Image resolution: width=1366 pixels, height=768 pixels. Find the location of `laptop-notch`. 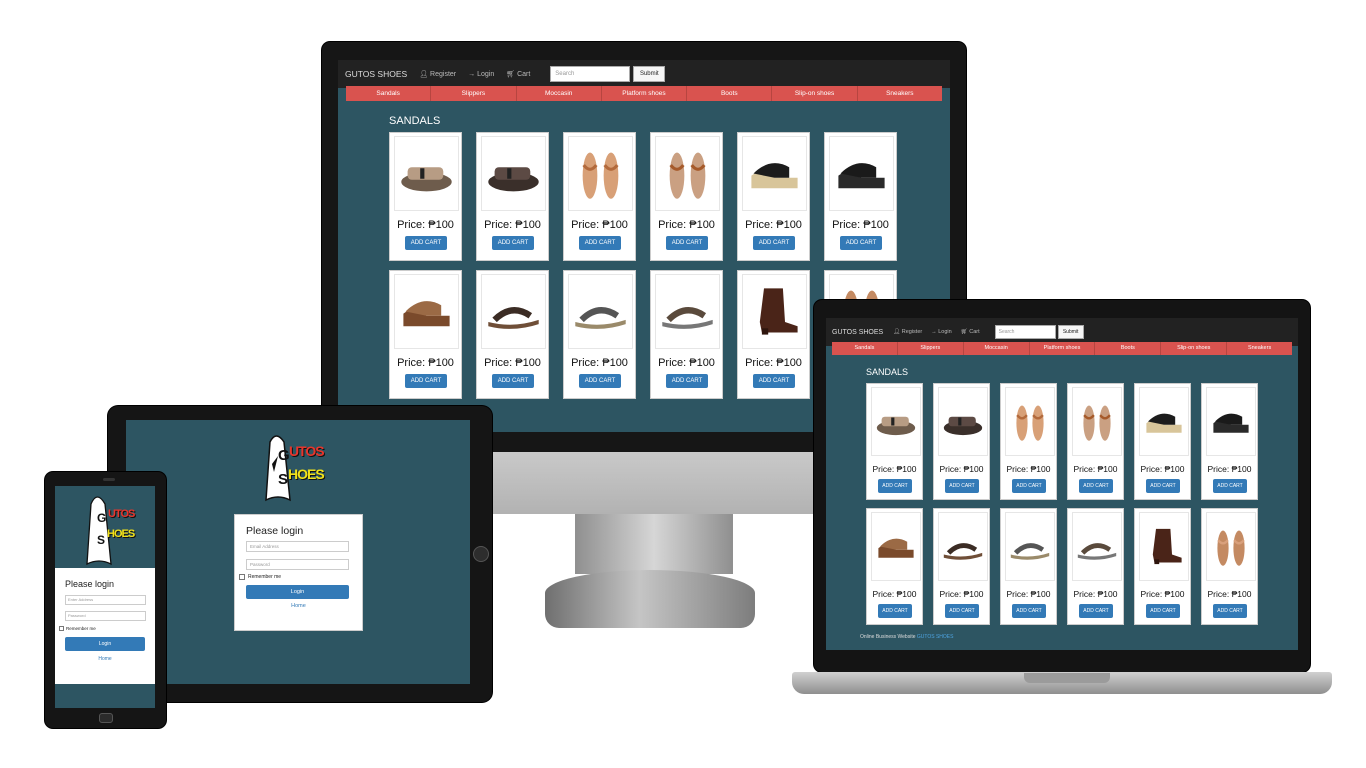

laptop-notch is located at coordinates (1067, 678).